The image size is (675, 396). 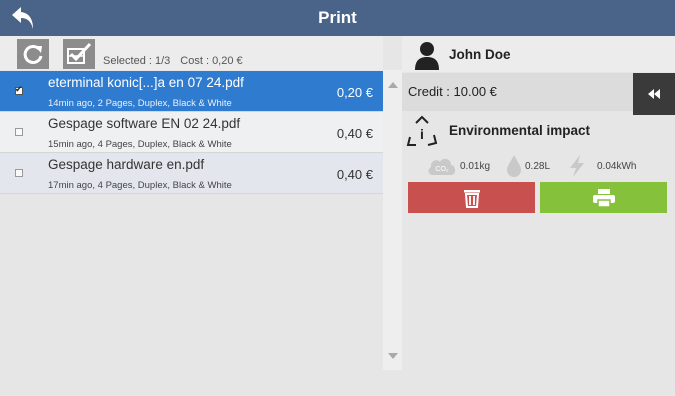 I want to click on refresh-button, so click(x=33, y=54).